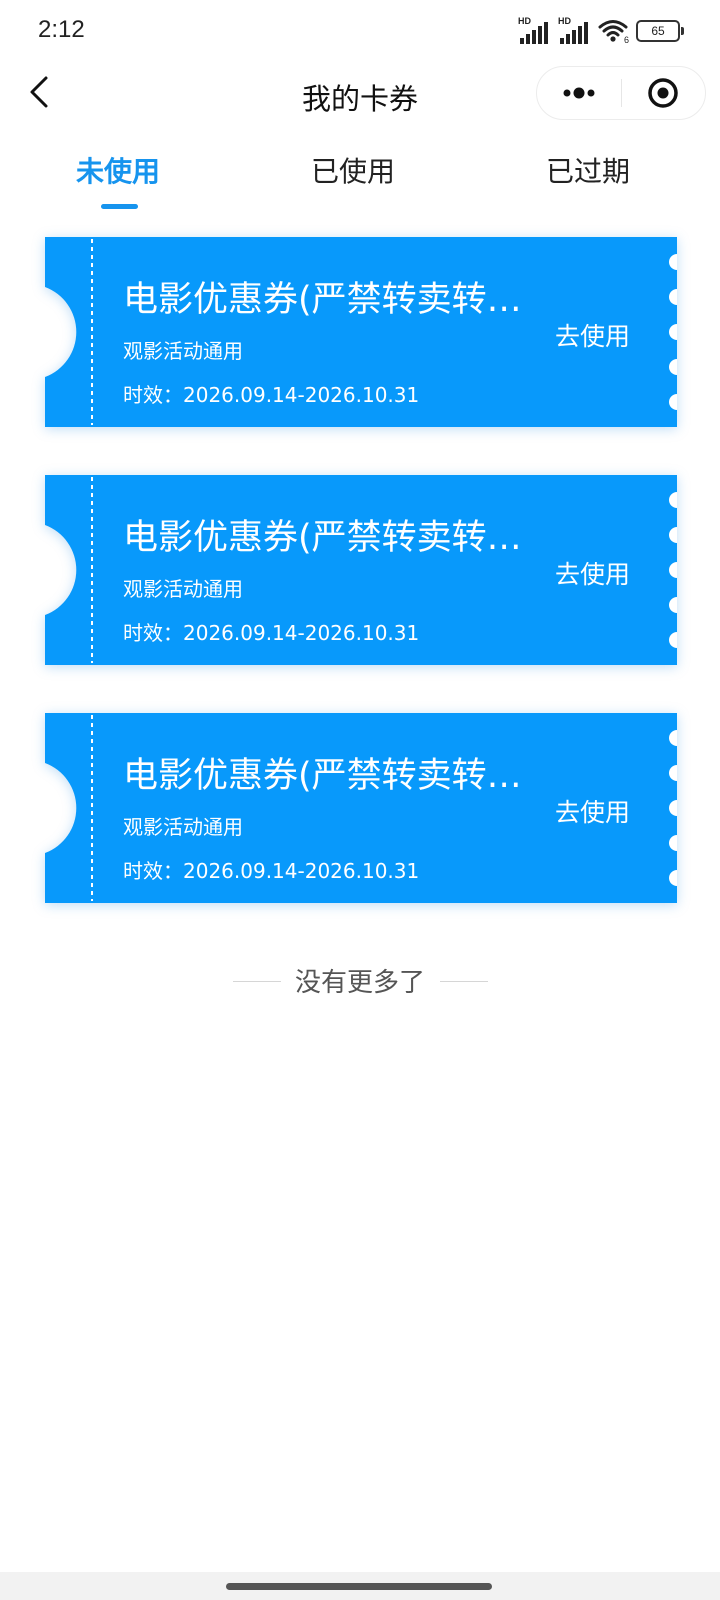 The height and width of the screenshot is (1600, 720). Describe the element at coordinates (360, 31) in the screenshot. I see `status-bar: 2:12 HD HD 6 65` at that location.